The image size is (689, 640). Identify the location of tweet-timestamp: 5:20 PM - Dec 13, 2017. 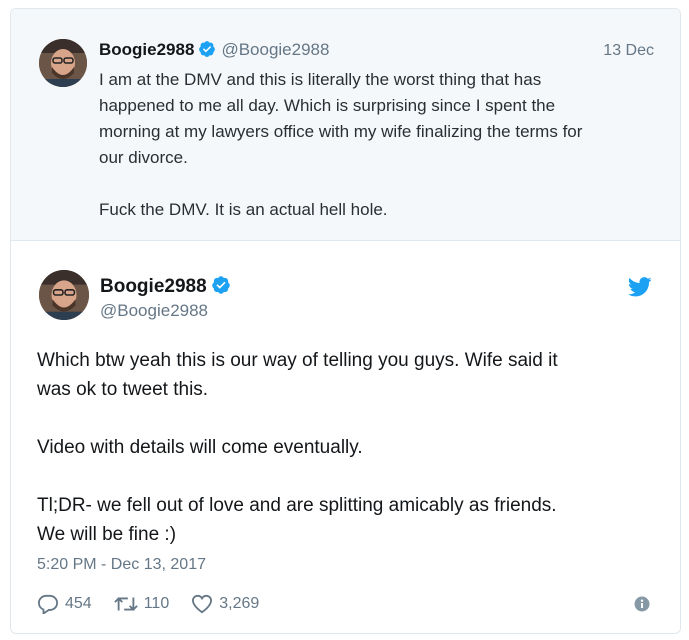
(121, 565).